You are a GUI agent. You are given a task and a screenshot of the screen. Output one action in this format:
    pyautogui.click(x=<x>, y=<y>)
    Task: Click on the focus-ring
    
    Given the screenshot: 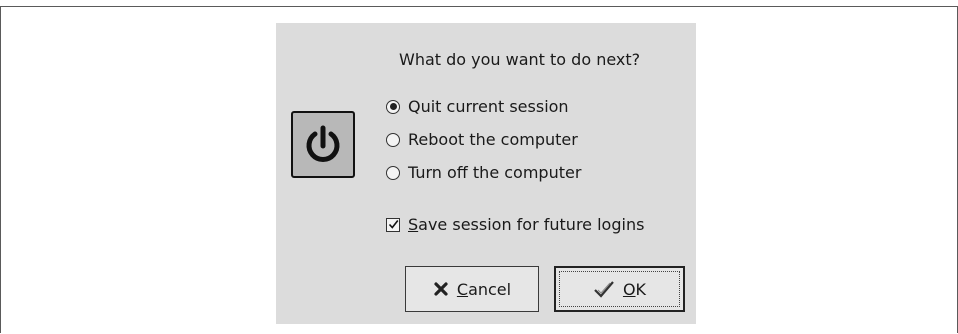 What is the action you would take?
    pyautogui.click(x=619, y=289)
    